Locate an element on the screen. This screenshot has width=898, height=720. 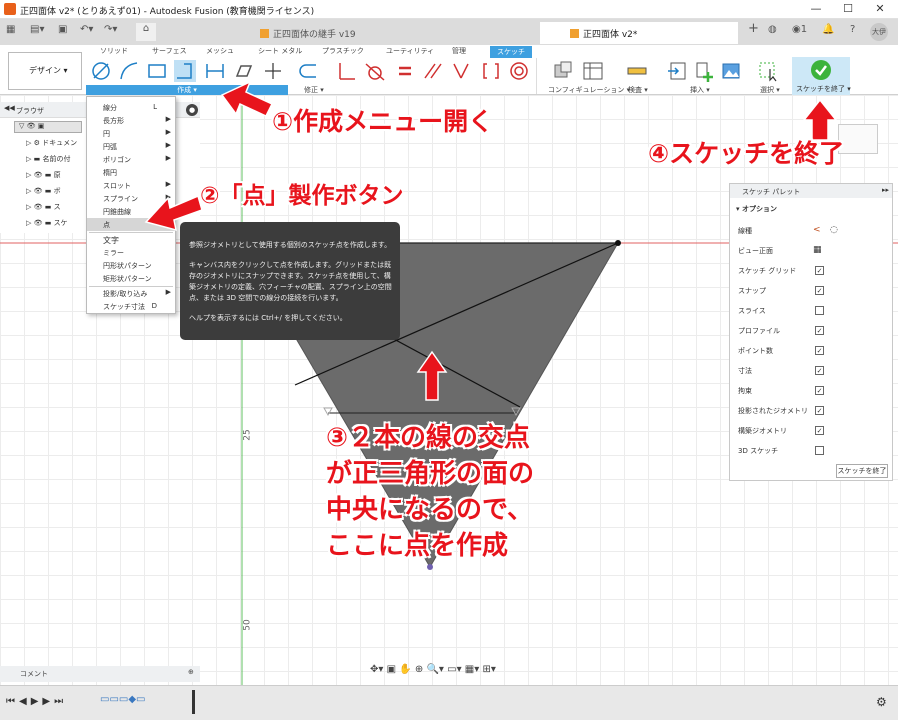
annotation-step4: ④スケッチを終了 is located at coordinates (746, 153).